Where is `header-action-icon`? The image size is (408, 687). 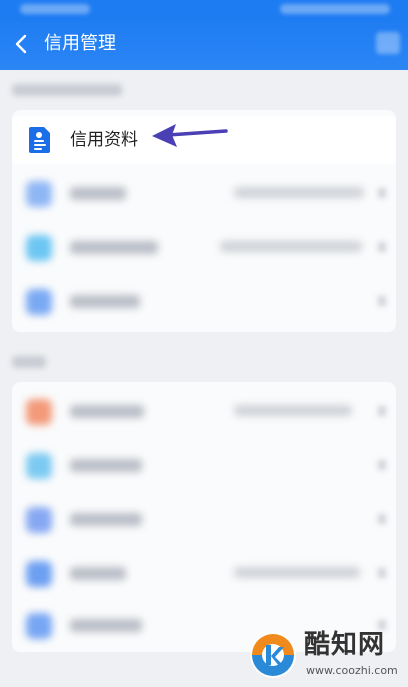 header-action-icon is located at coordinates (388, 43).